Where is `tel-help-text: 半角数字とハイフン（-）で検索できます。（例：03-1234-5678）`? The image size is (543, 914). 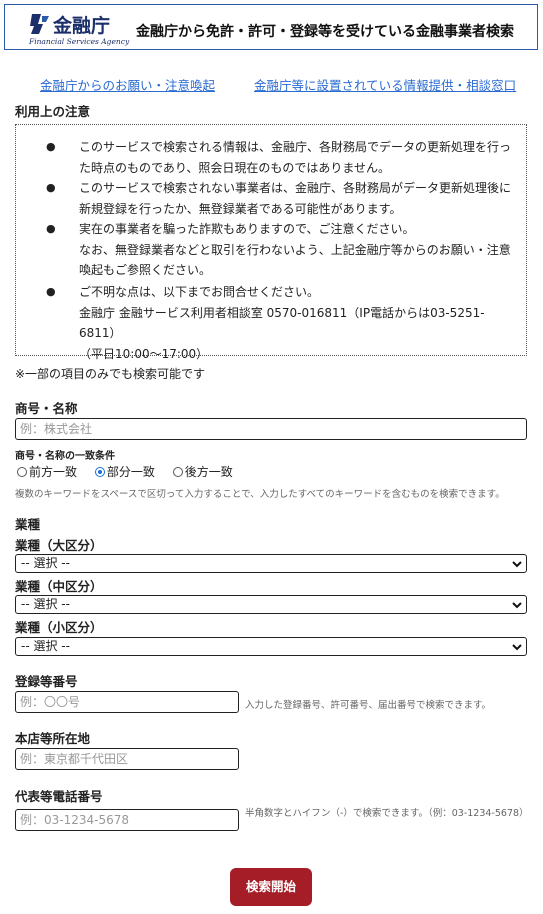
tel-help-text: 半角数字とハイフン（-）で検索できます。（例：03-1234-5678） is located at coordinates (387, 813).